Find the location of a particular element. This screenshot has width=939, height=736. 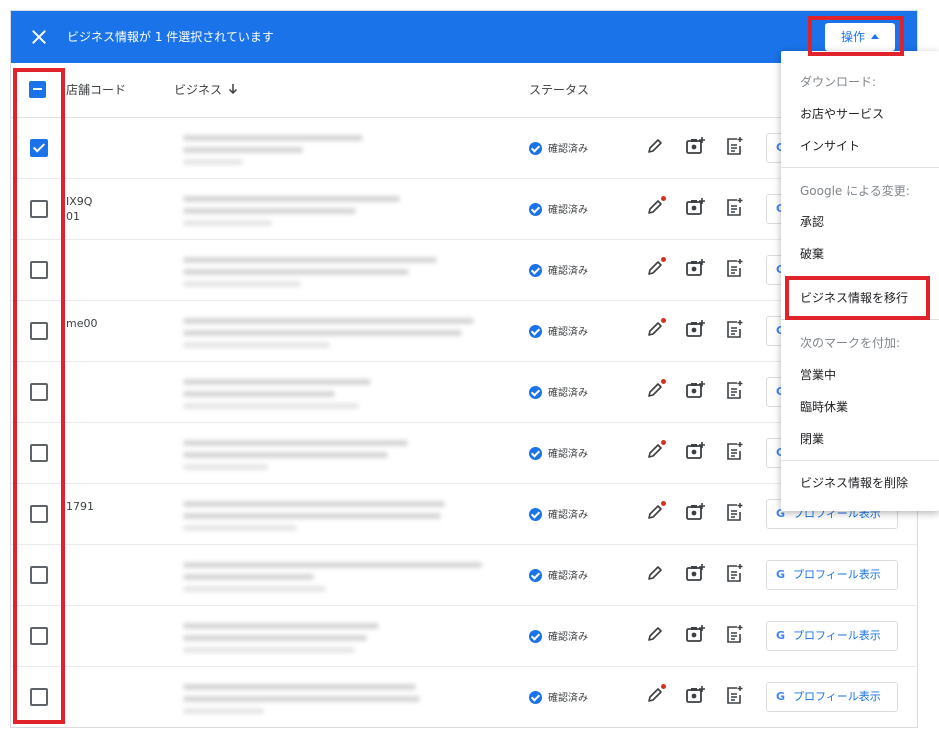

column-header-status: ステータス is located at coordinates (559, 90).